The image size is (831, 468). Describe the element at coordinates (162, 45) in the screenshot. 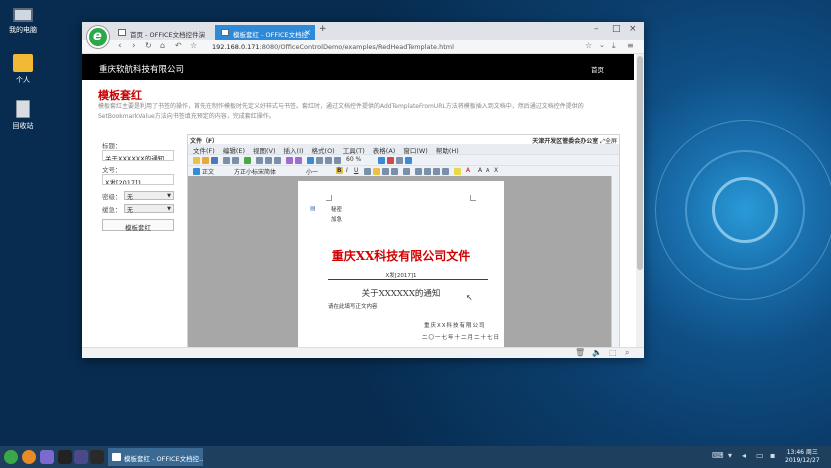

I see `home-icon: ⌂` at that location.